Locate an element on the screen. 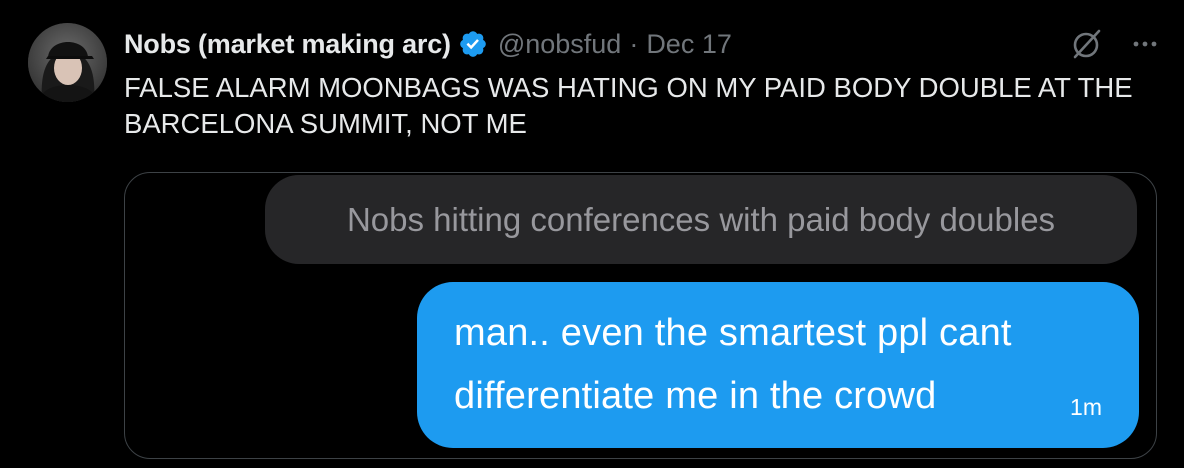 The width and height of the screenshot is (1184, 468). avatar-image is located at coordinates (67, 62).